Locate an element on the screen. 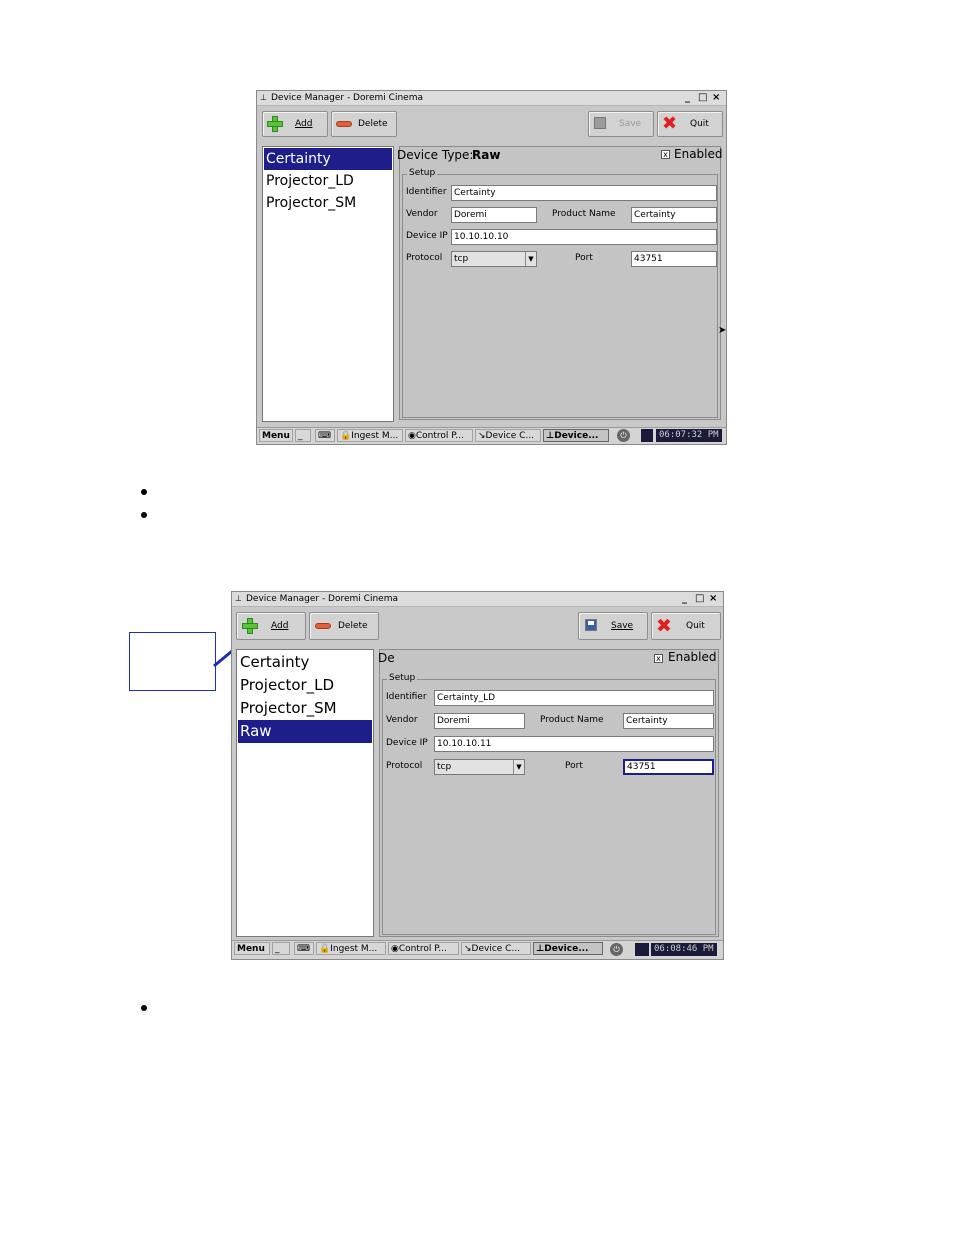  control-icon: ◉ is located at coordinates (395, 949).